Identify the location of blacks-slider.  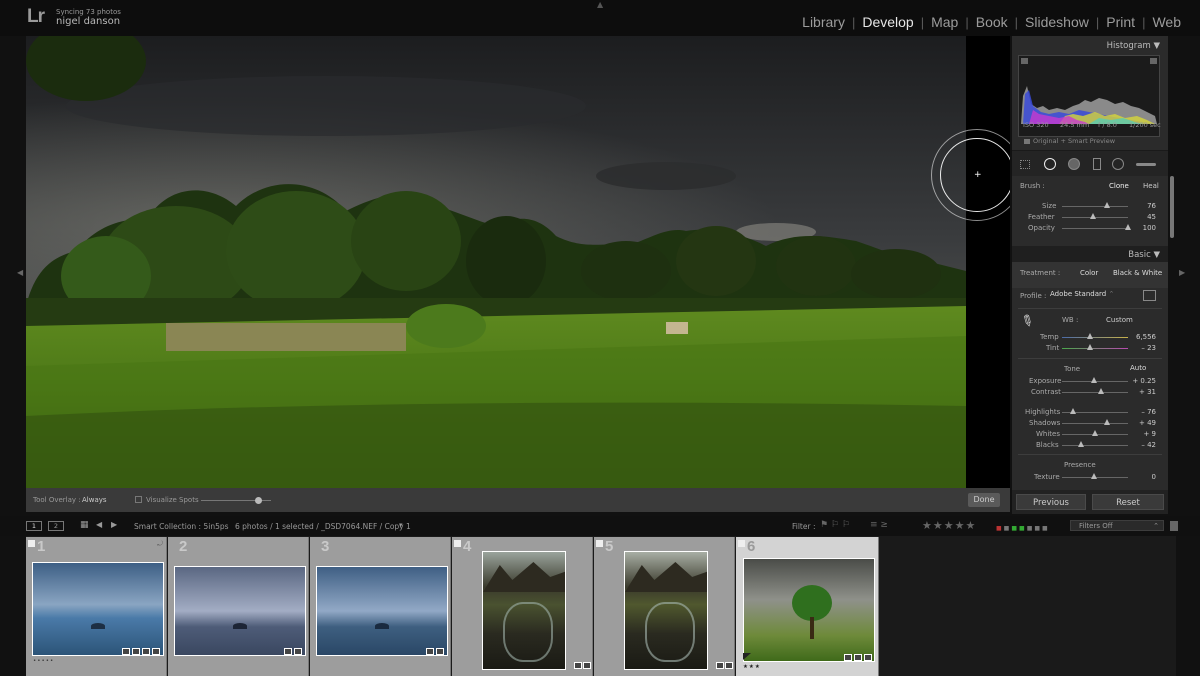
(1095, 445).